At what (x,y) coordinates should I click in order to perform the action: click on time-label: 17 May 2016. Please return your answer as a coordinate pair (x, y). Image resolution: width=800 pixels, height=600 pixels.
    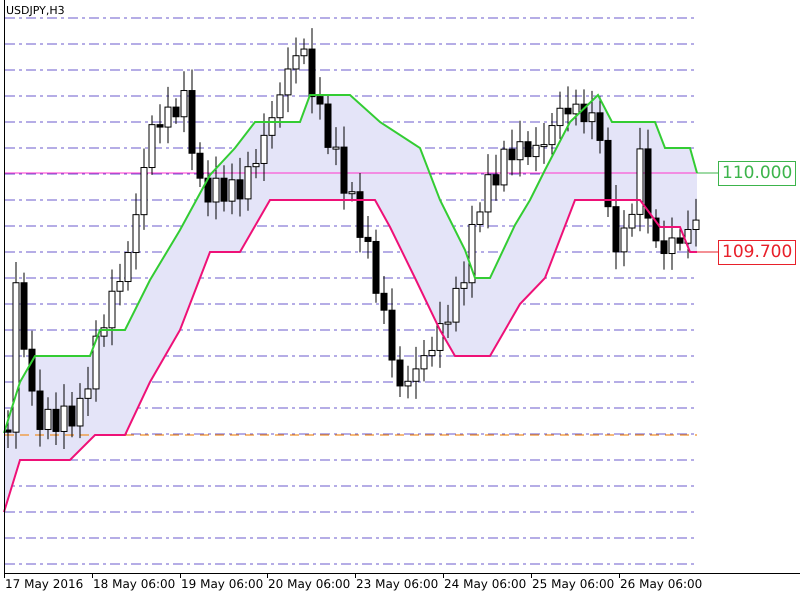
    Looking at the image, I should click on (44, 584).